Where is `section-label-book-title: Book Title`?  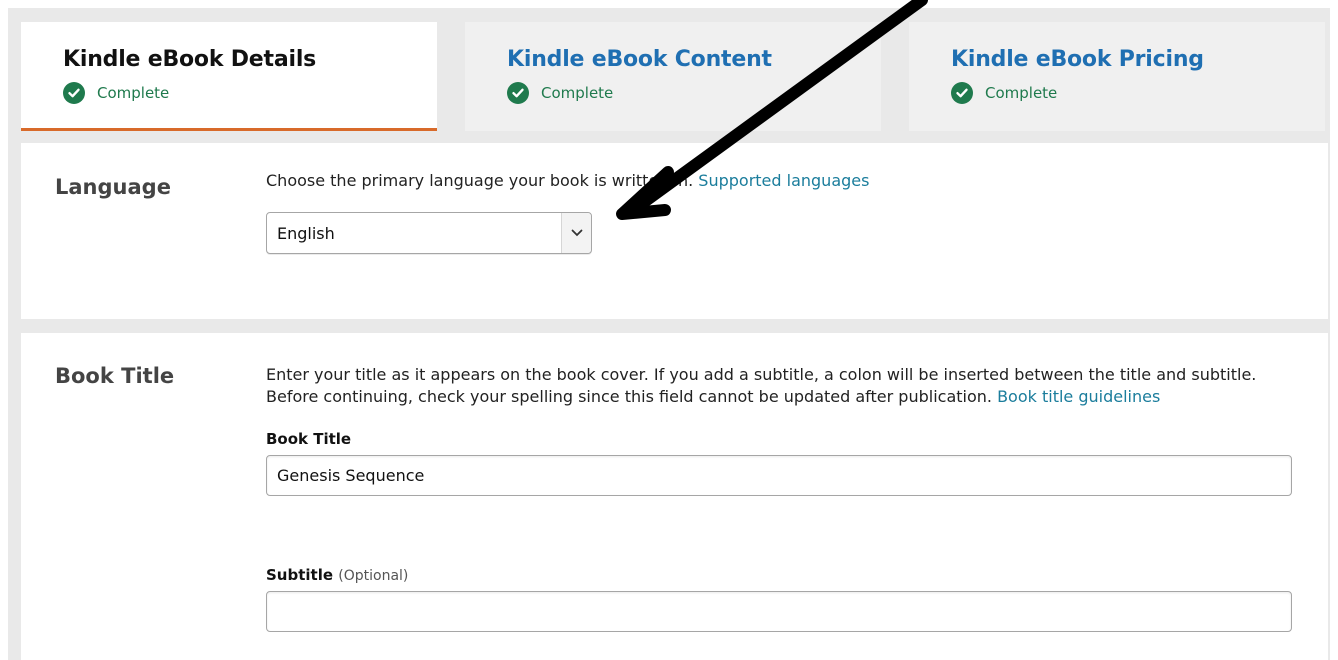
section-label-book-title: Book Title is located at coordinates (115, 376).